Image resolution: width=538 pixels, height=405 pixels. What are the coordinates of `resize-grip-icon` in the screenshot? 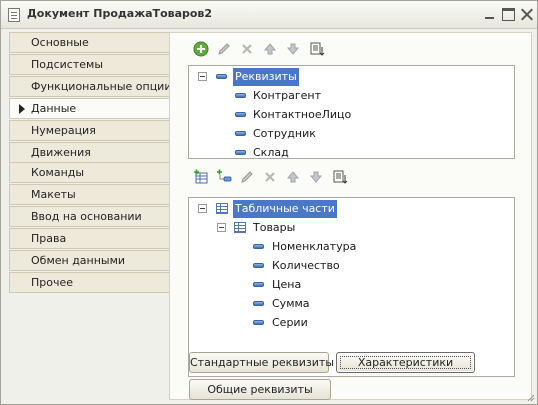 It's located at (530, 397).